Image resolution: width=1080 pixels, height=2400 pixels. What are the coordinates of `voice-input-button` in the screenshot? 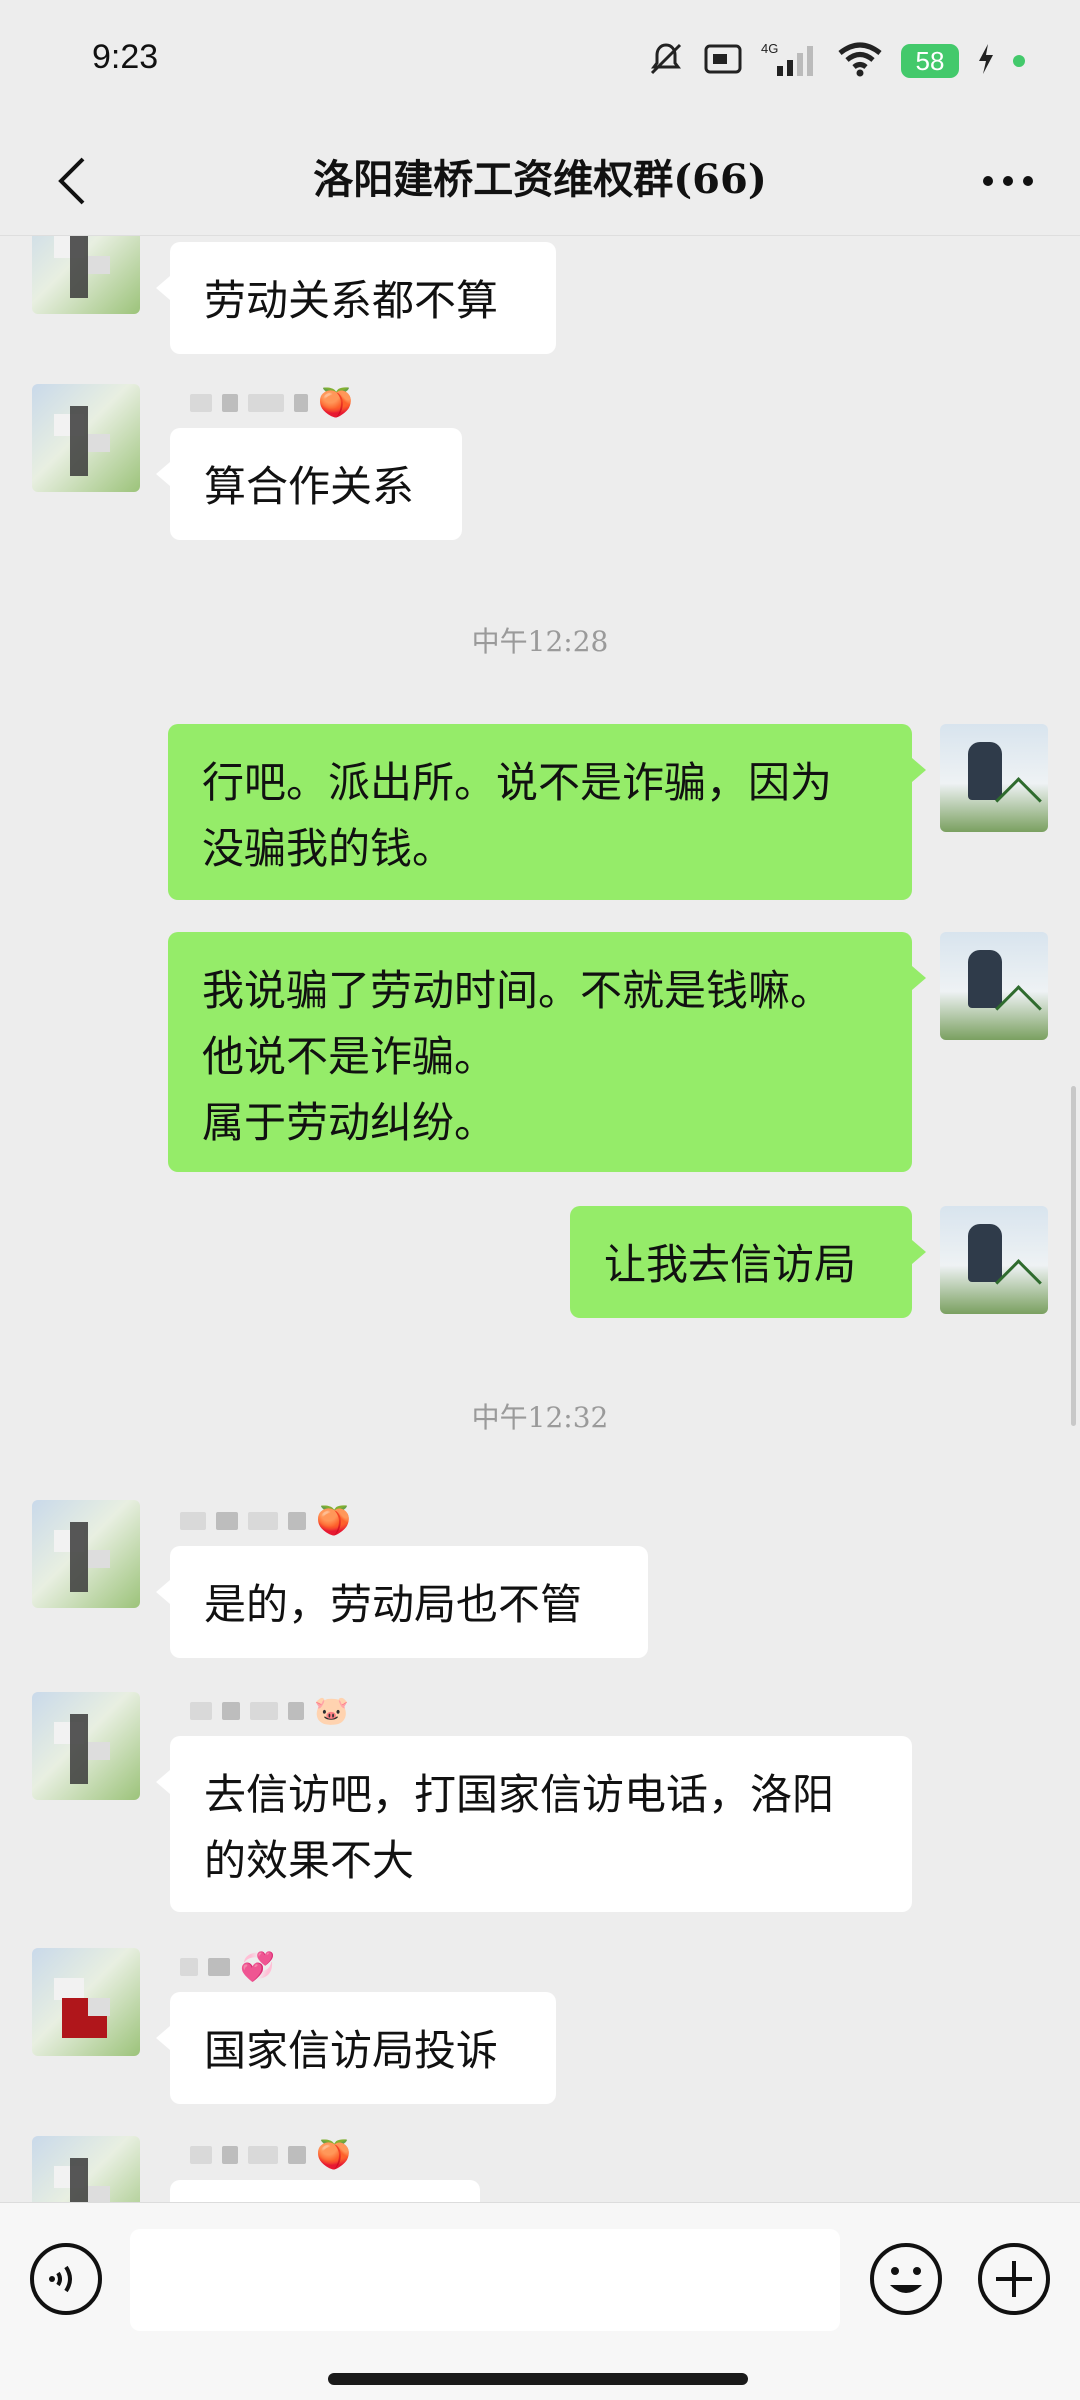 It's located at (66, 2279).